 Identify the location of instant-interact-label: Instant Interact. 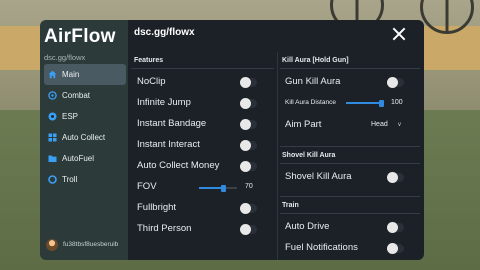
(168, 144).